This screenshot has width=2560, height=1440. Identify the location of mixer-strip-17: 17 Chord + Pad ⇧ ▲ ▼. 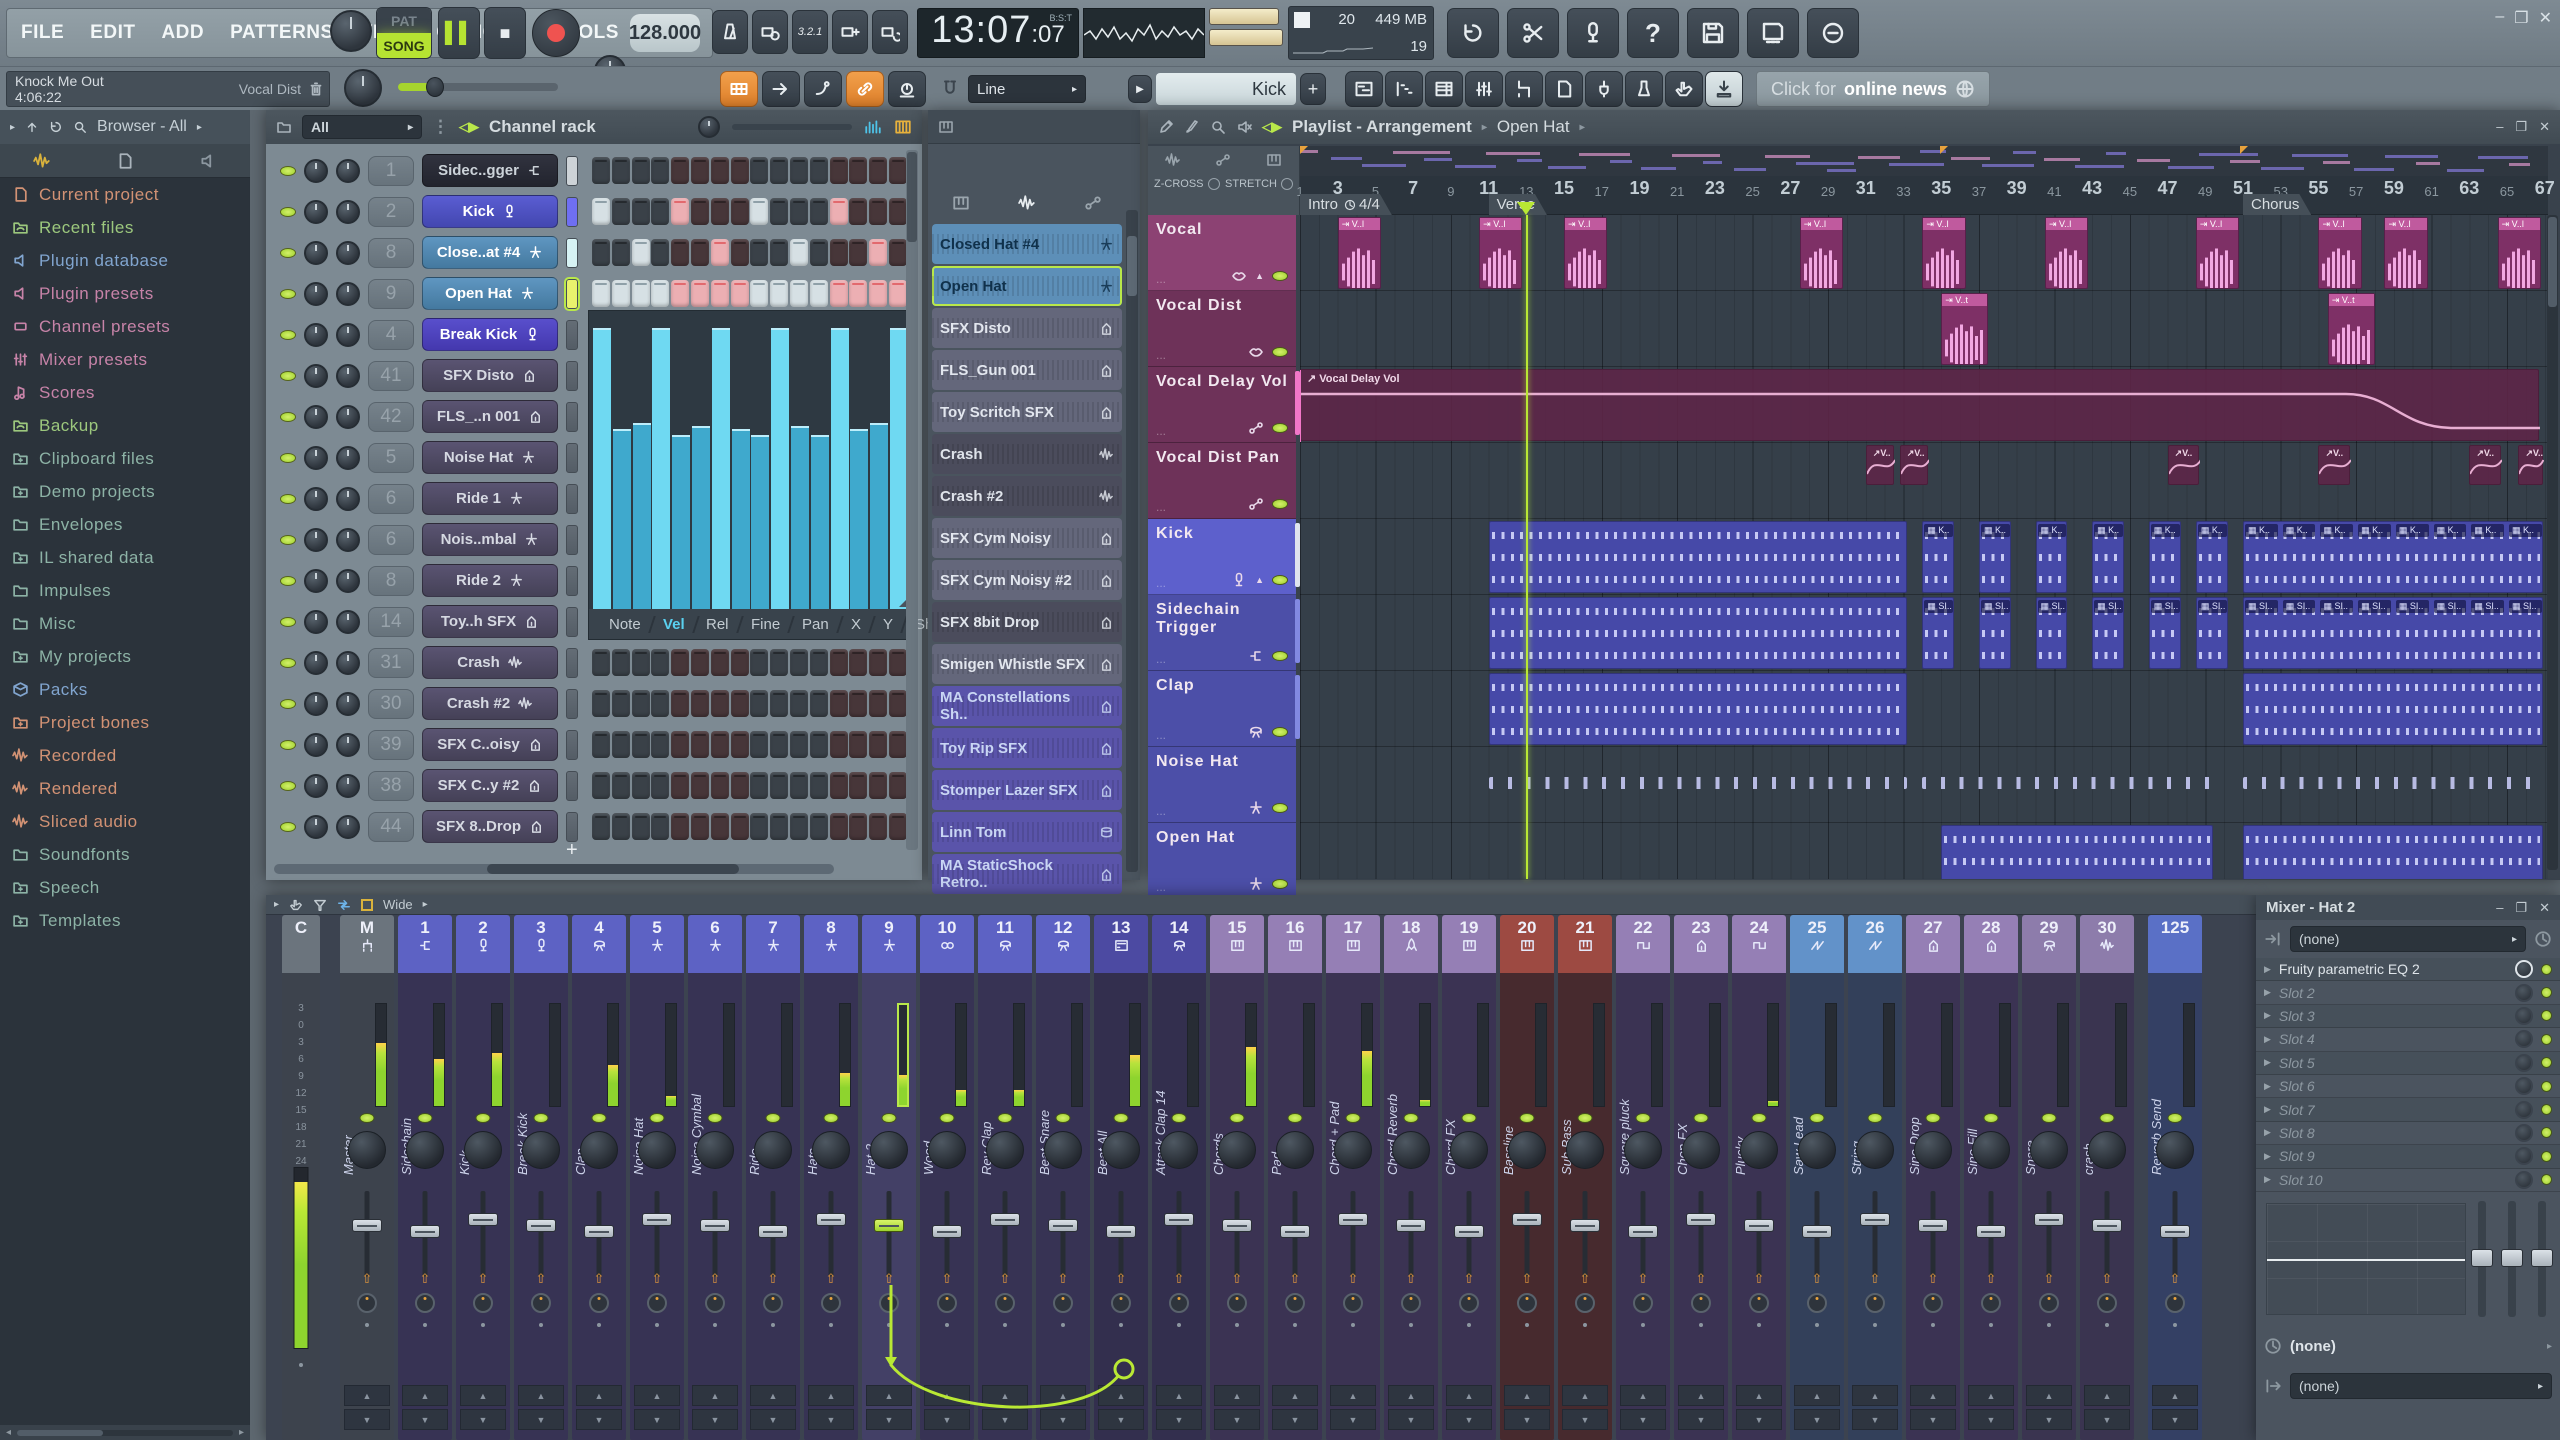
(1353, 1177).